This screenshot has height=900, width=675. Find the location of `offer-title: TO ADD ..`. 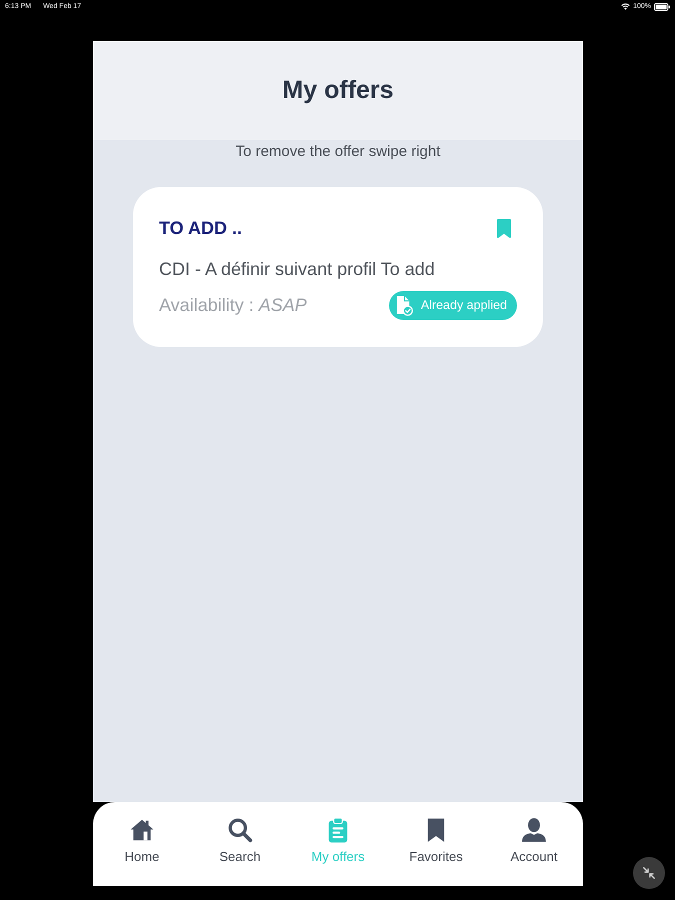

offer-title: TO ADD .. is located at coordinates (200, 228).